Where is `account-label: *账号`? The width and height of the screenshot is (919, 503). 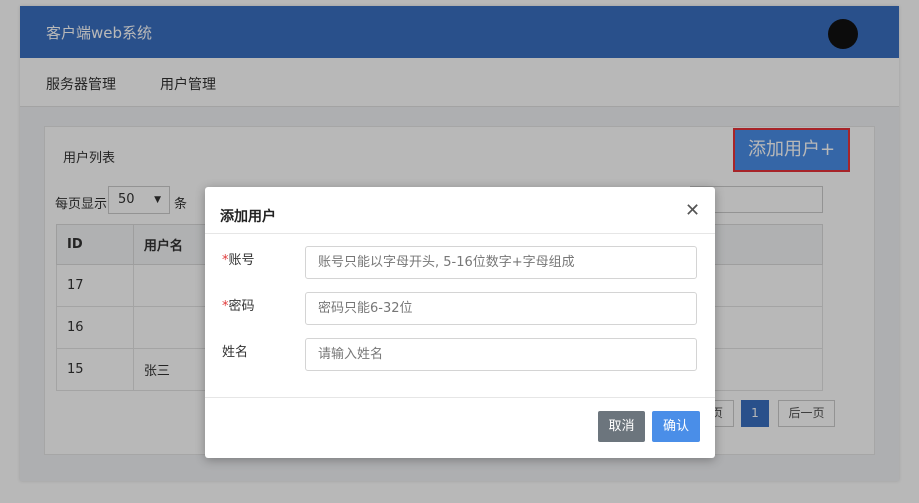
account-label: *账号 is located at coordinates (238, 258).